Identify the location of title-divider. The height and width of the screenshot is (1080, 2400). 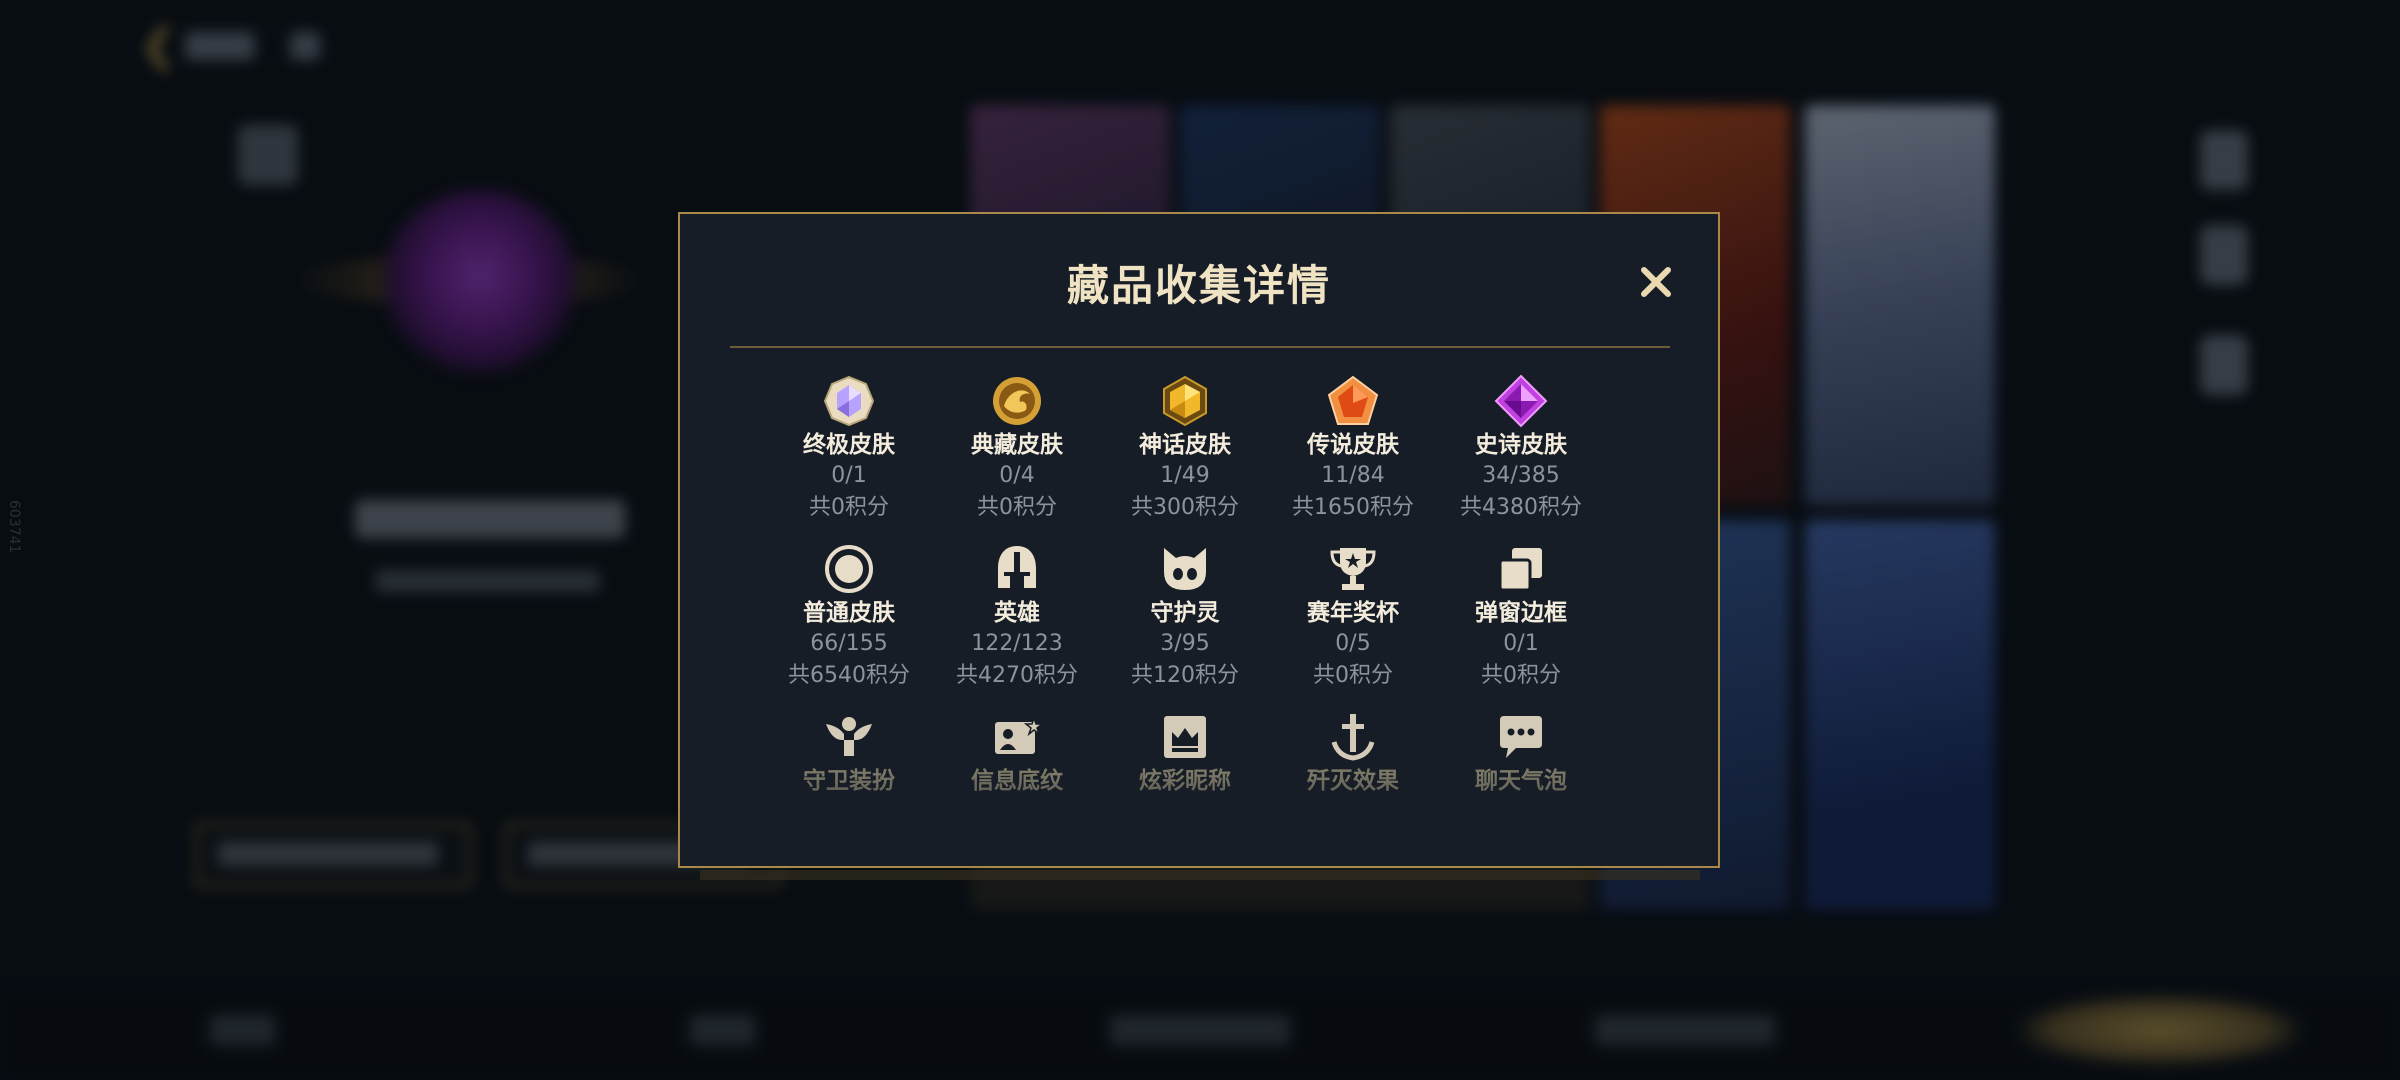
(1200, 347).